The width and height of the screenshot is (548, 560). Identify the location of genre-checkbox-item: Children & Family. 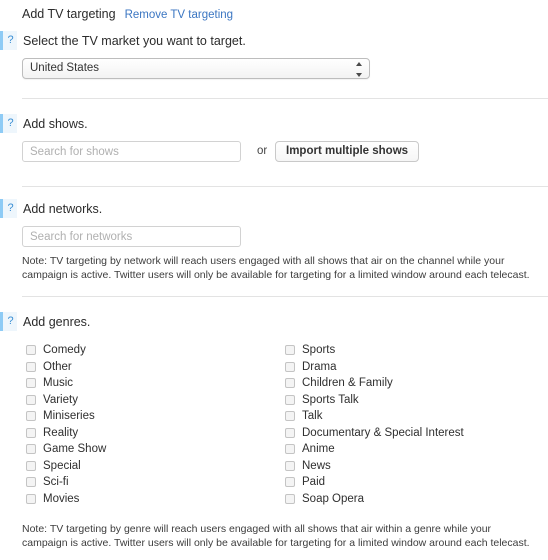
(410, 383).